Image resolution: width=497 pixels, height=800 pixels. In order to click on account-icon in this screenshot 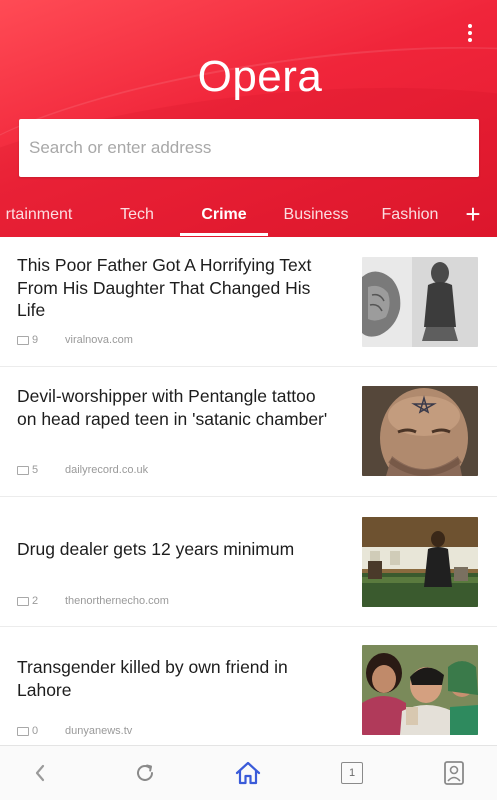, I will do `click(454, 773)`.